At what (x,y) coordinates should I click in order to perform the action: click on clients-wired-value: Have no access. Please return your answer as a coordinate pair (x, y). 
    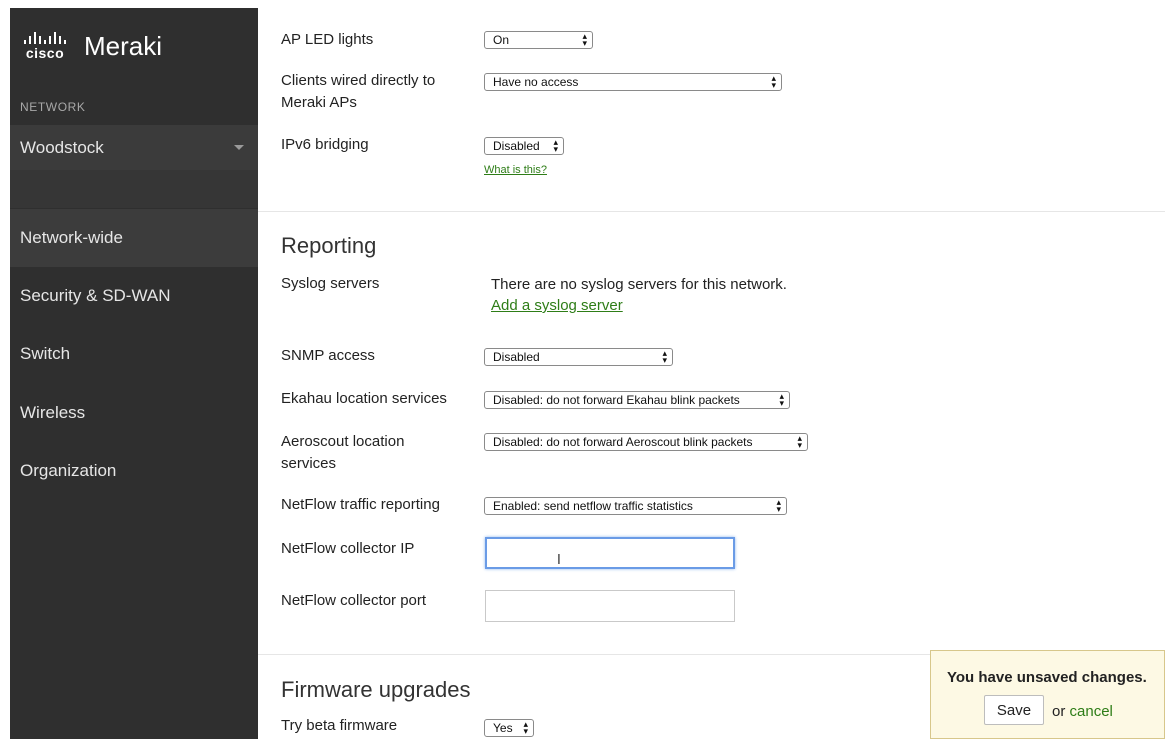
    Looking at the image, I should click on (536, 82).